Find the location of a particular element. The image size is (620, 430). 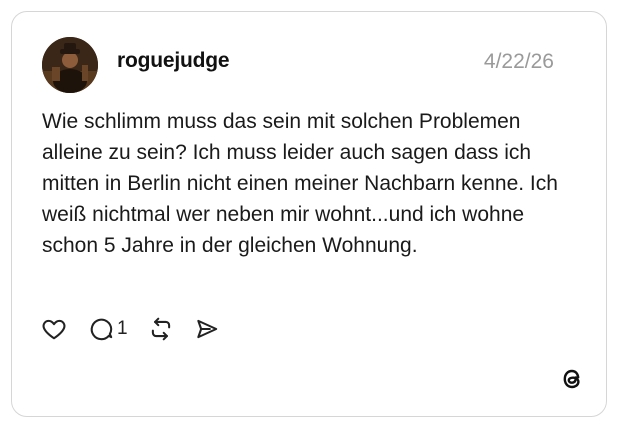

avatar is located at coordinates (70, 65).